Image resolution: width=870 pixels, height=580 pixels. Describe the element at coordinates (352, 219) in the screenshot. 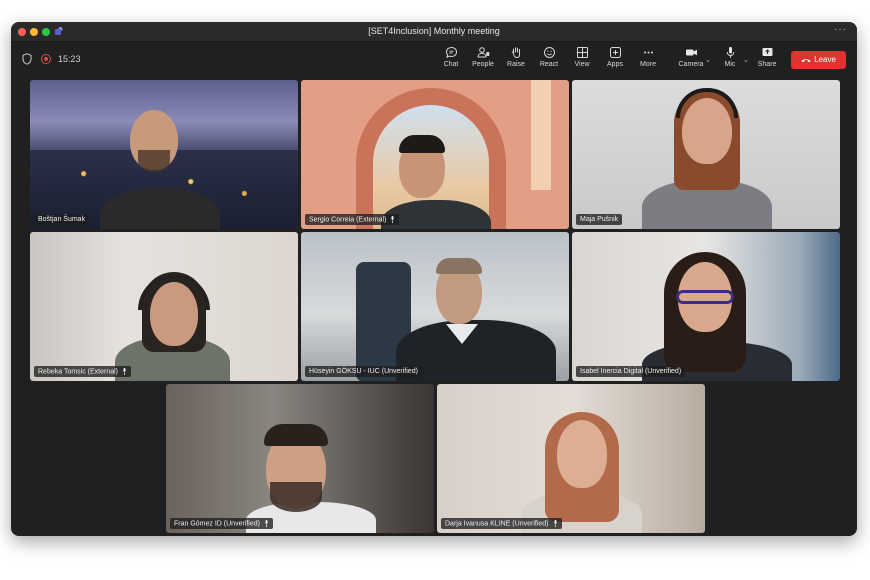

I see `participant-name-tag: Sergio Correia (External)` at that location.